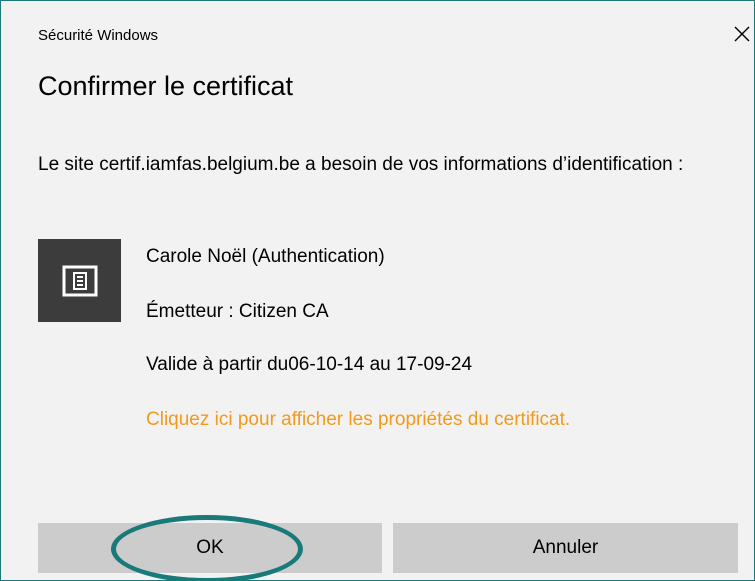 The height and width of the screenshot is (581, 755). Describe the element at coordinates (309, 364) in the screenshot. I see `certificate-validity: Valide à partir du06-10-14 au 17-09-24` at that location.